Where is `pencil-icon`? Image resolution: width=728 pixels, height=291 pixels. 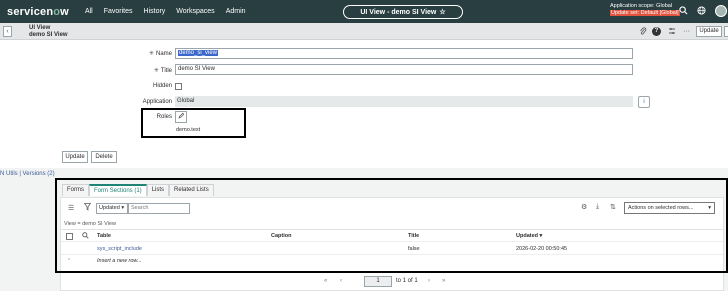
pencil-icon is located at coordinates (181, 116).